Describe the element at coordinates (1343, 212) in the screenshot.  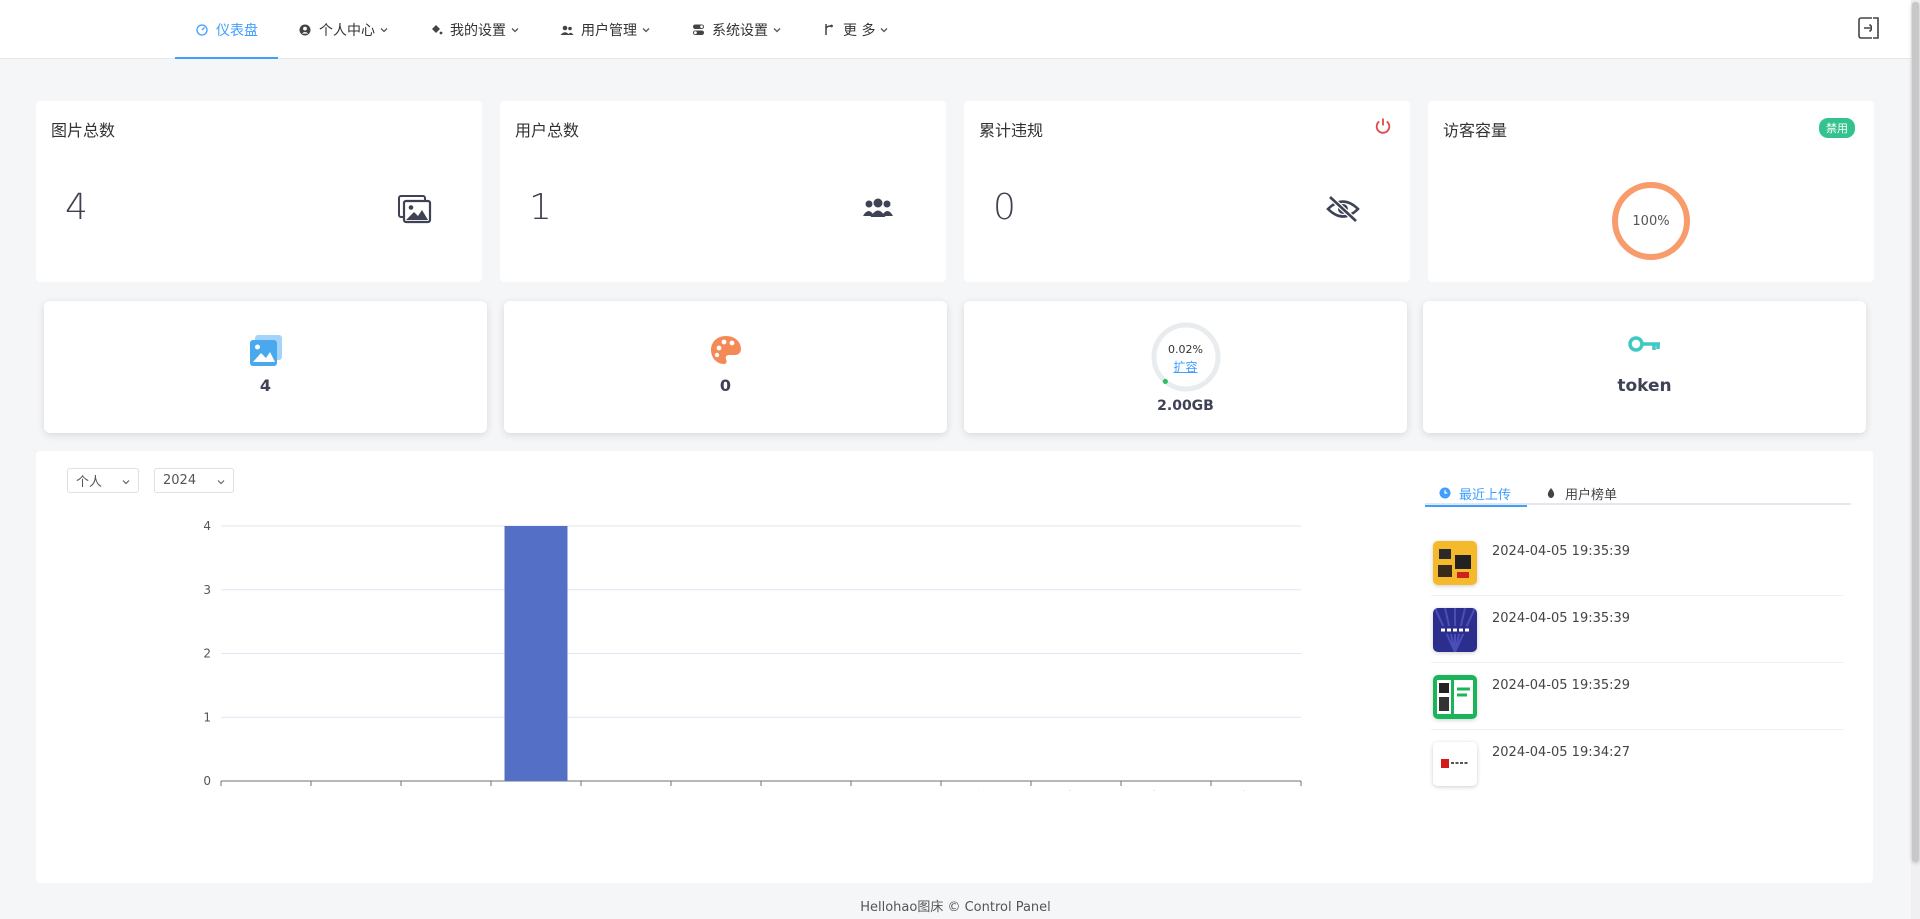
I see `eye-slash-icon` at that location.